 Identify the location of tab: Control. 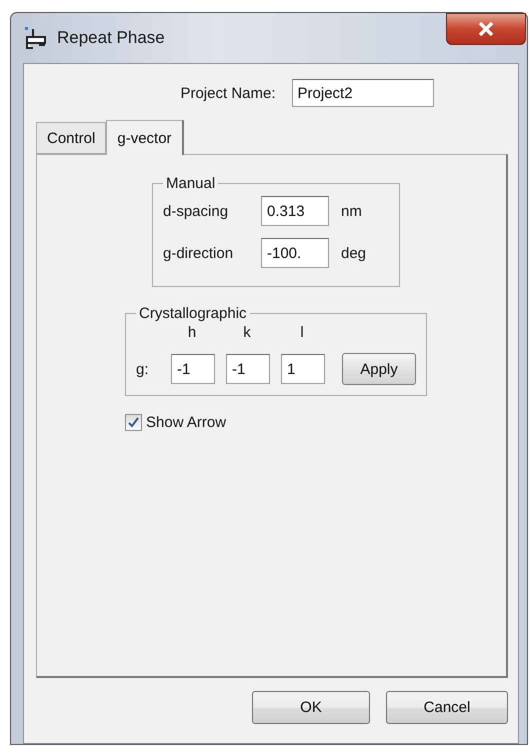
(71, 138).